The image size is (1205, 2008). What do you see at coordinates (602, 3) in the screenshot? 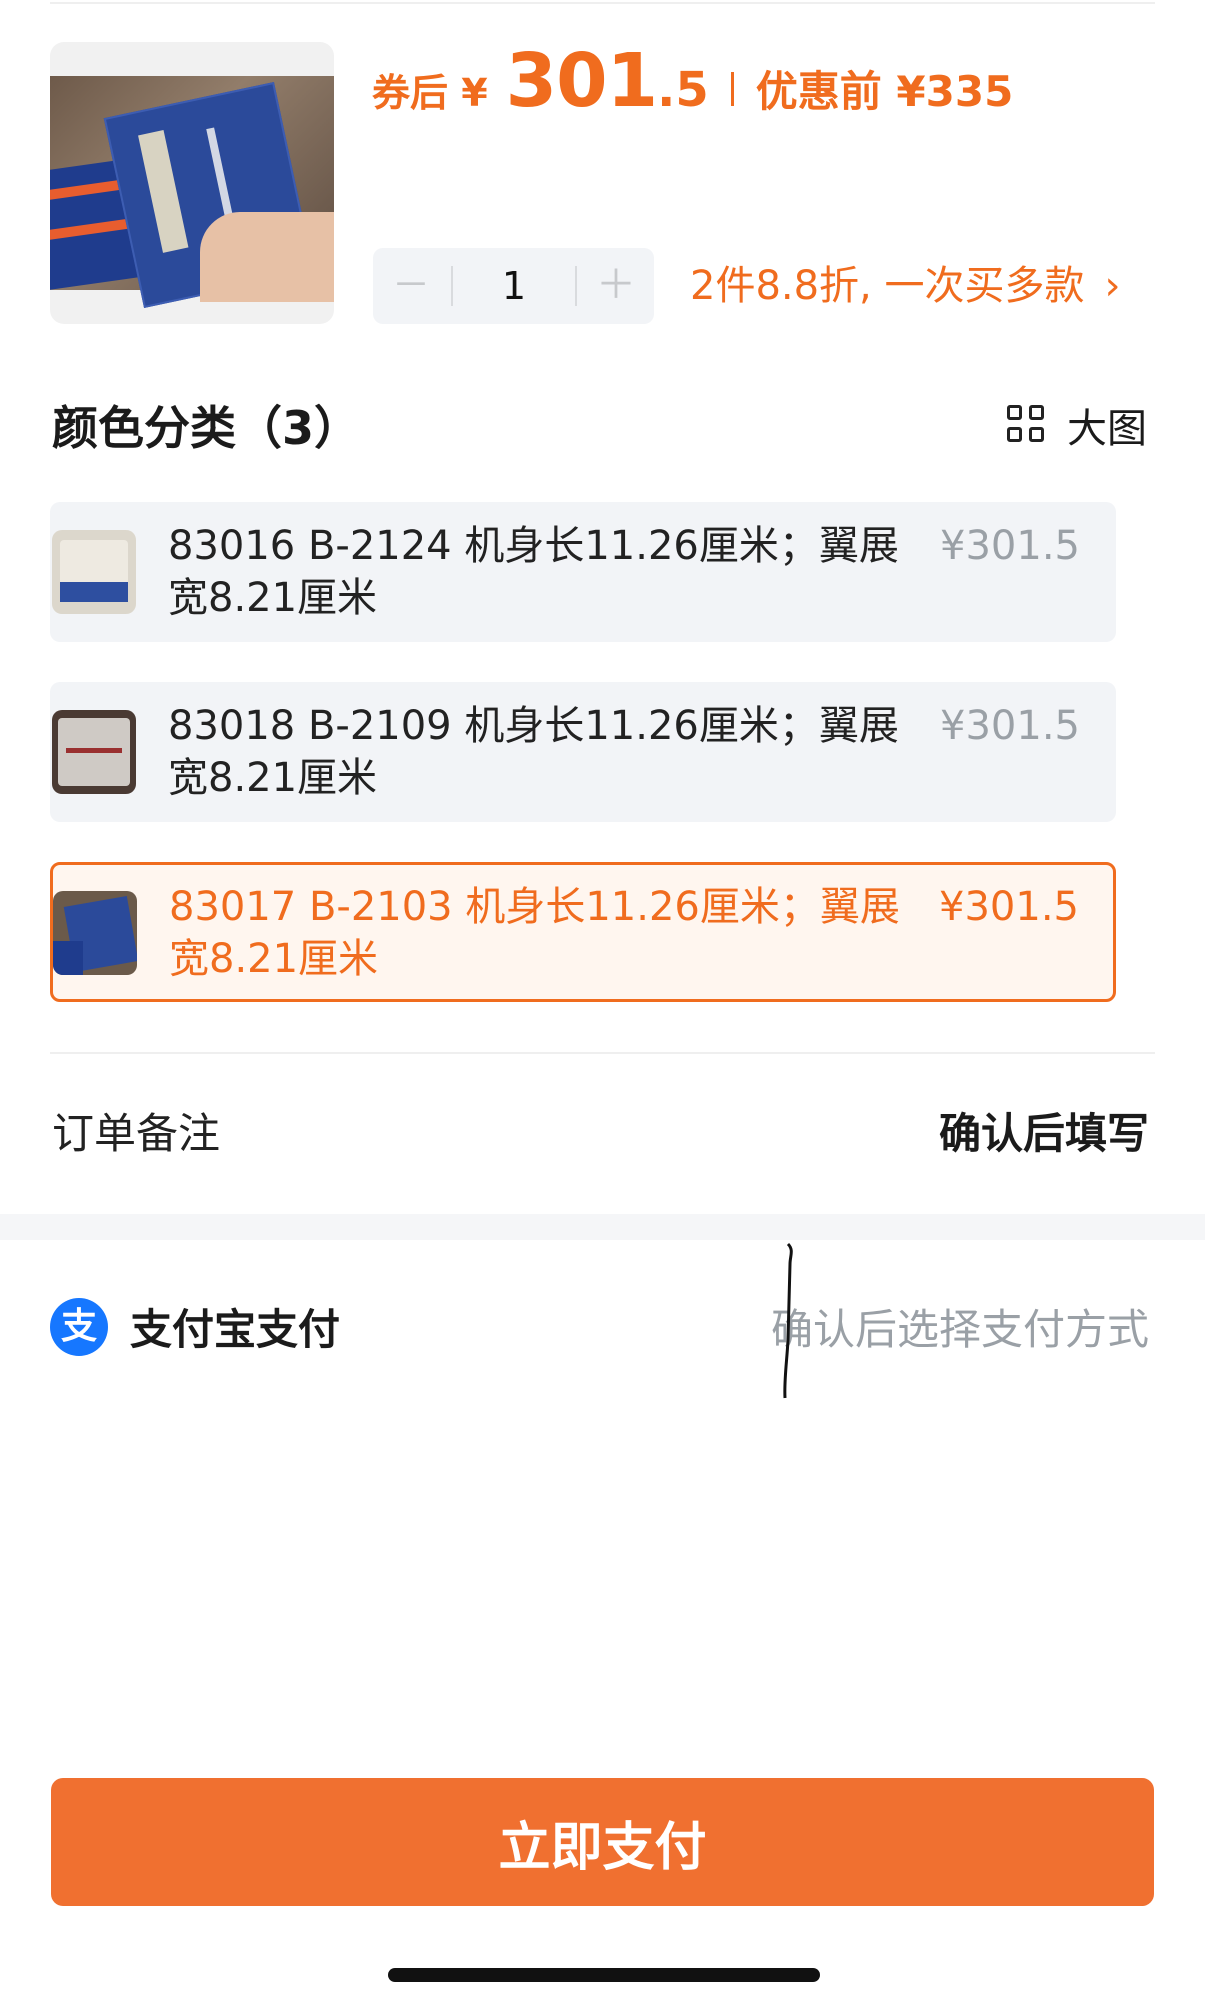
I see `top-divider` at bounding box center [602, 3].